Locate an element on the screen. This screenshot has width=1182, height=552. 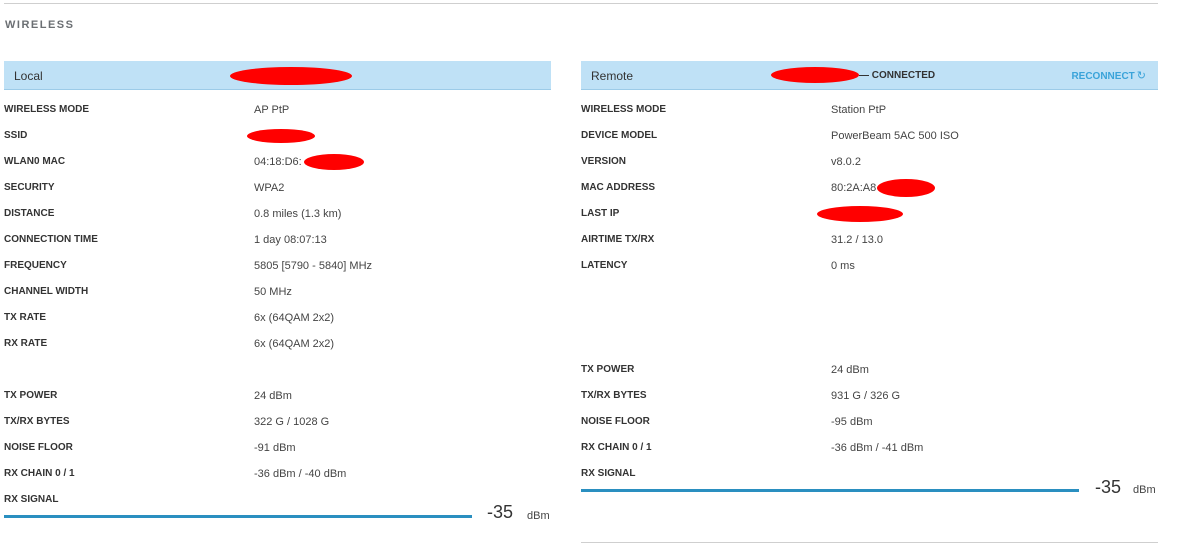
reconnect-button: RECONNECT ↻ is located at coordinates (1108, 75).